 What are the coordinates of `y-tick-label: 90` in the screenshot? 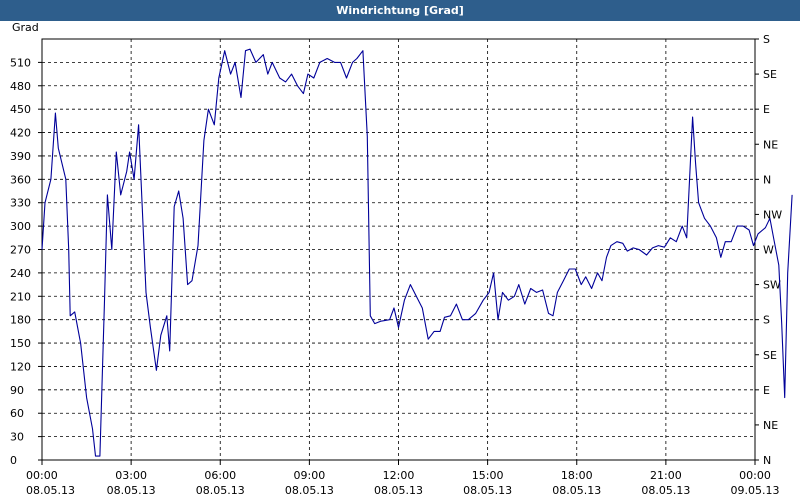 It's located at (17, 390).